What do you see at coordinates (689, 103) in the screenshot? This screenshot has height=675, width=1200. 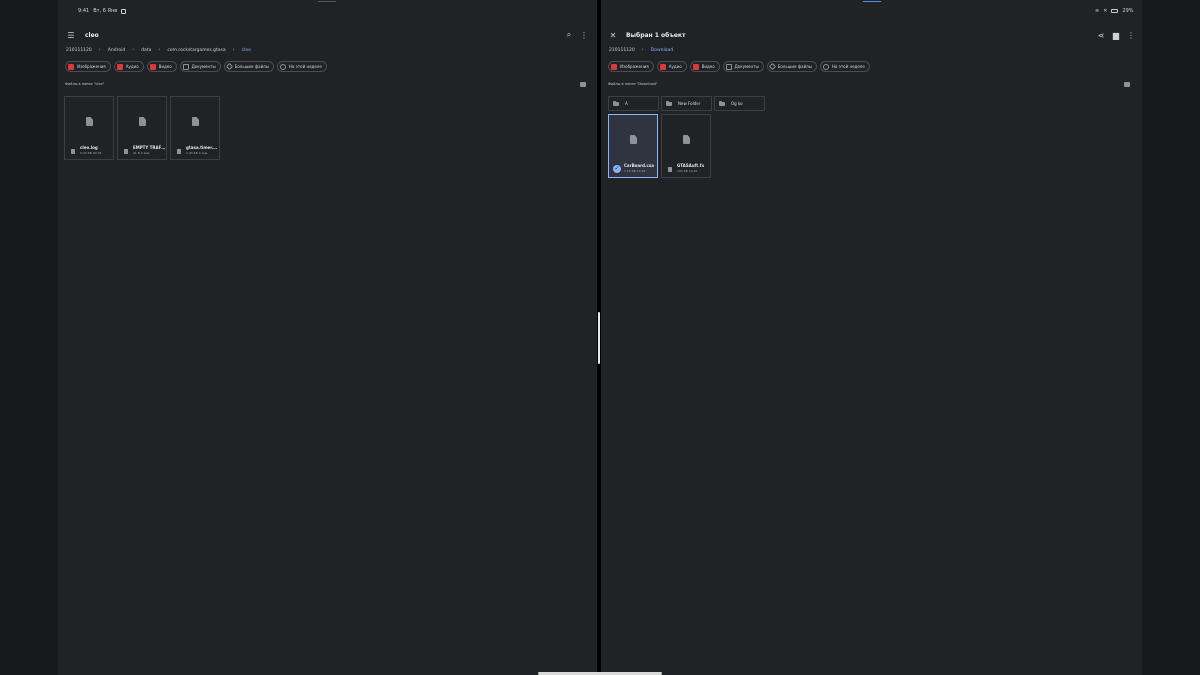 I see `folder-name: New Folder` at bounding box center [689, 103].